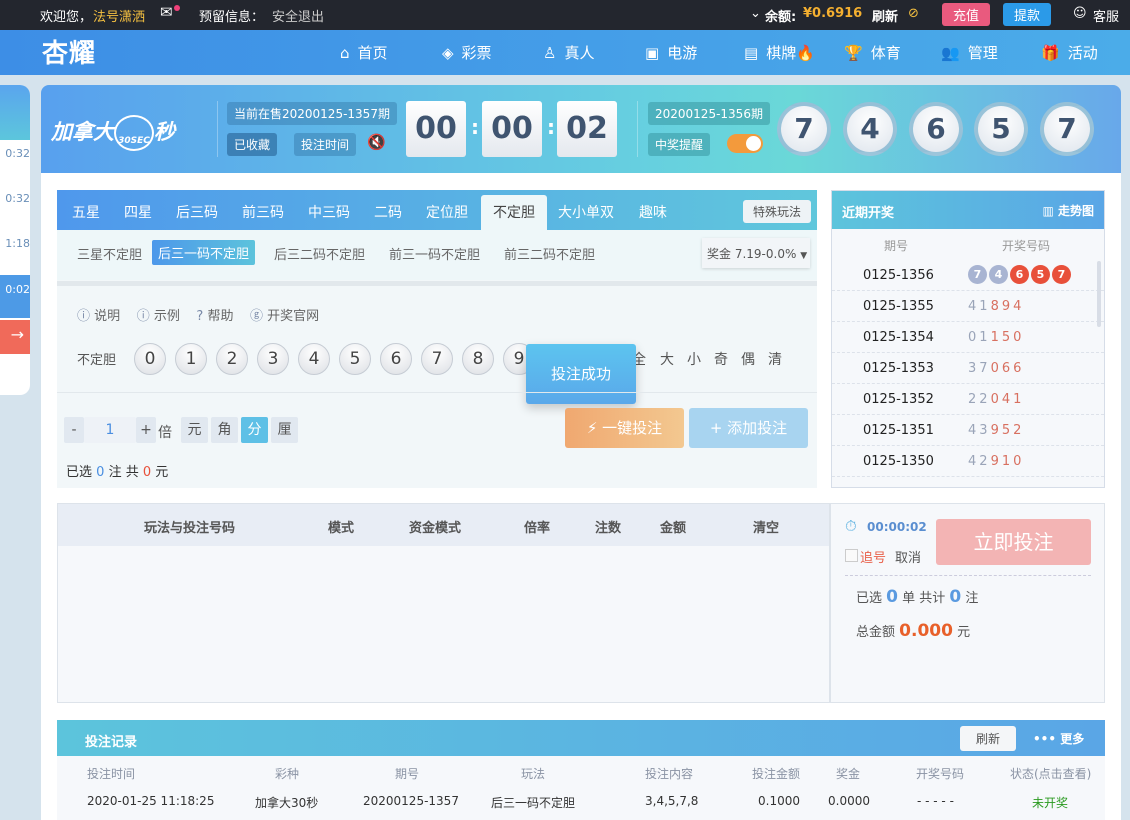 The width and height of the screenshot is (1130, 820). I want to click on trend-chart-link: ▥ 走势图, so click(1068, 210).